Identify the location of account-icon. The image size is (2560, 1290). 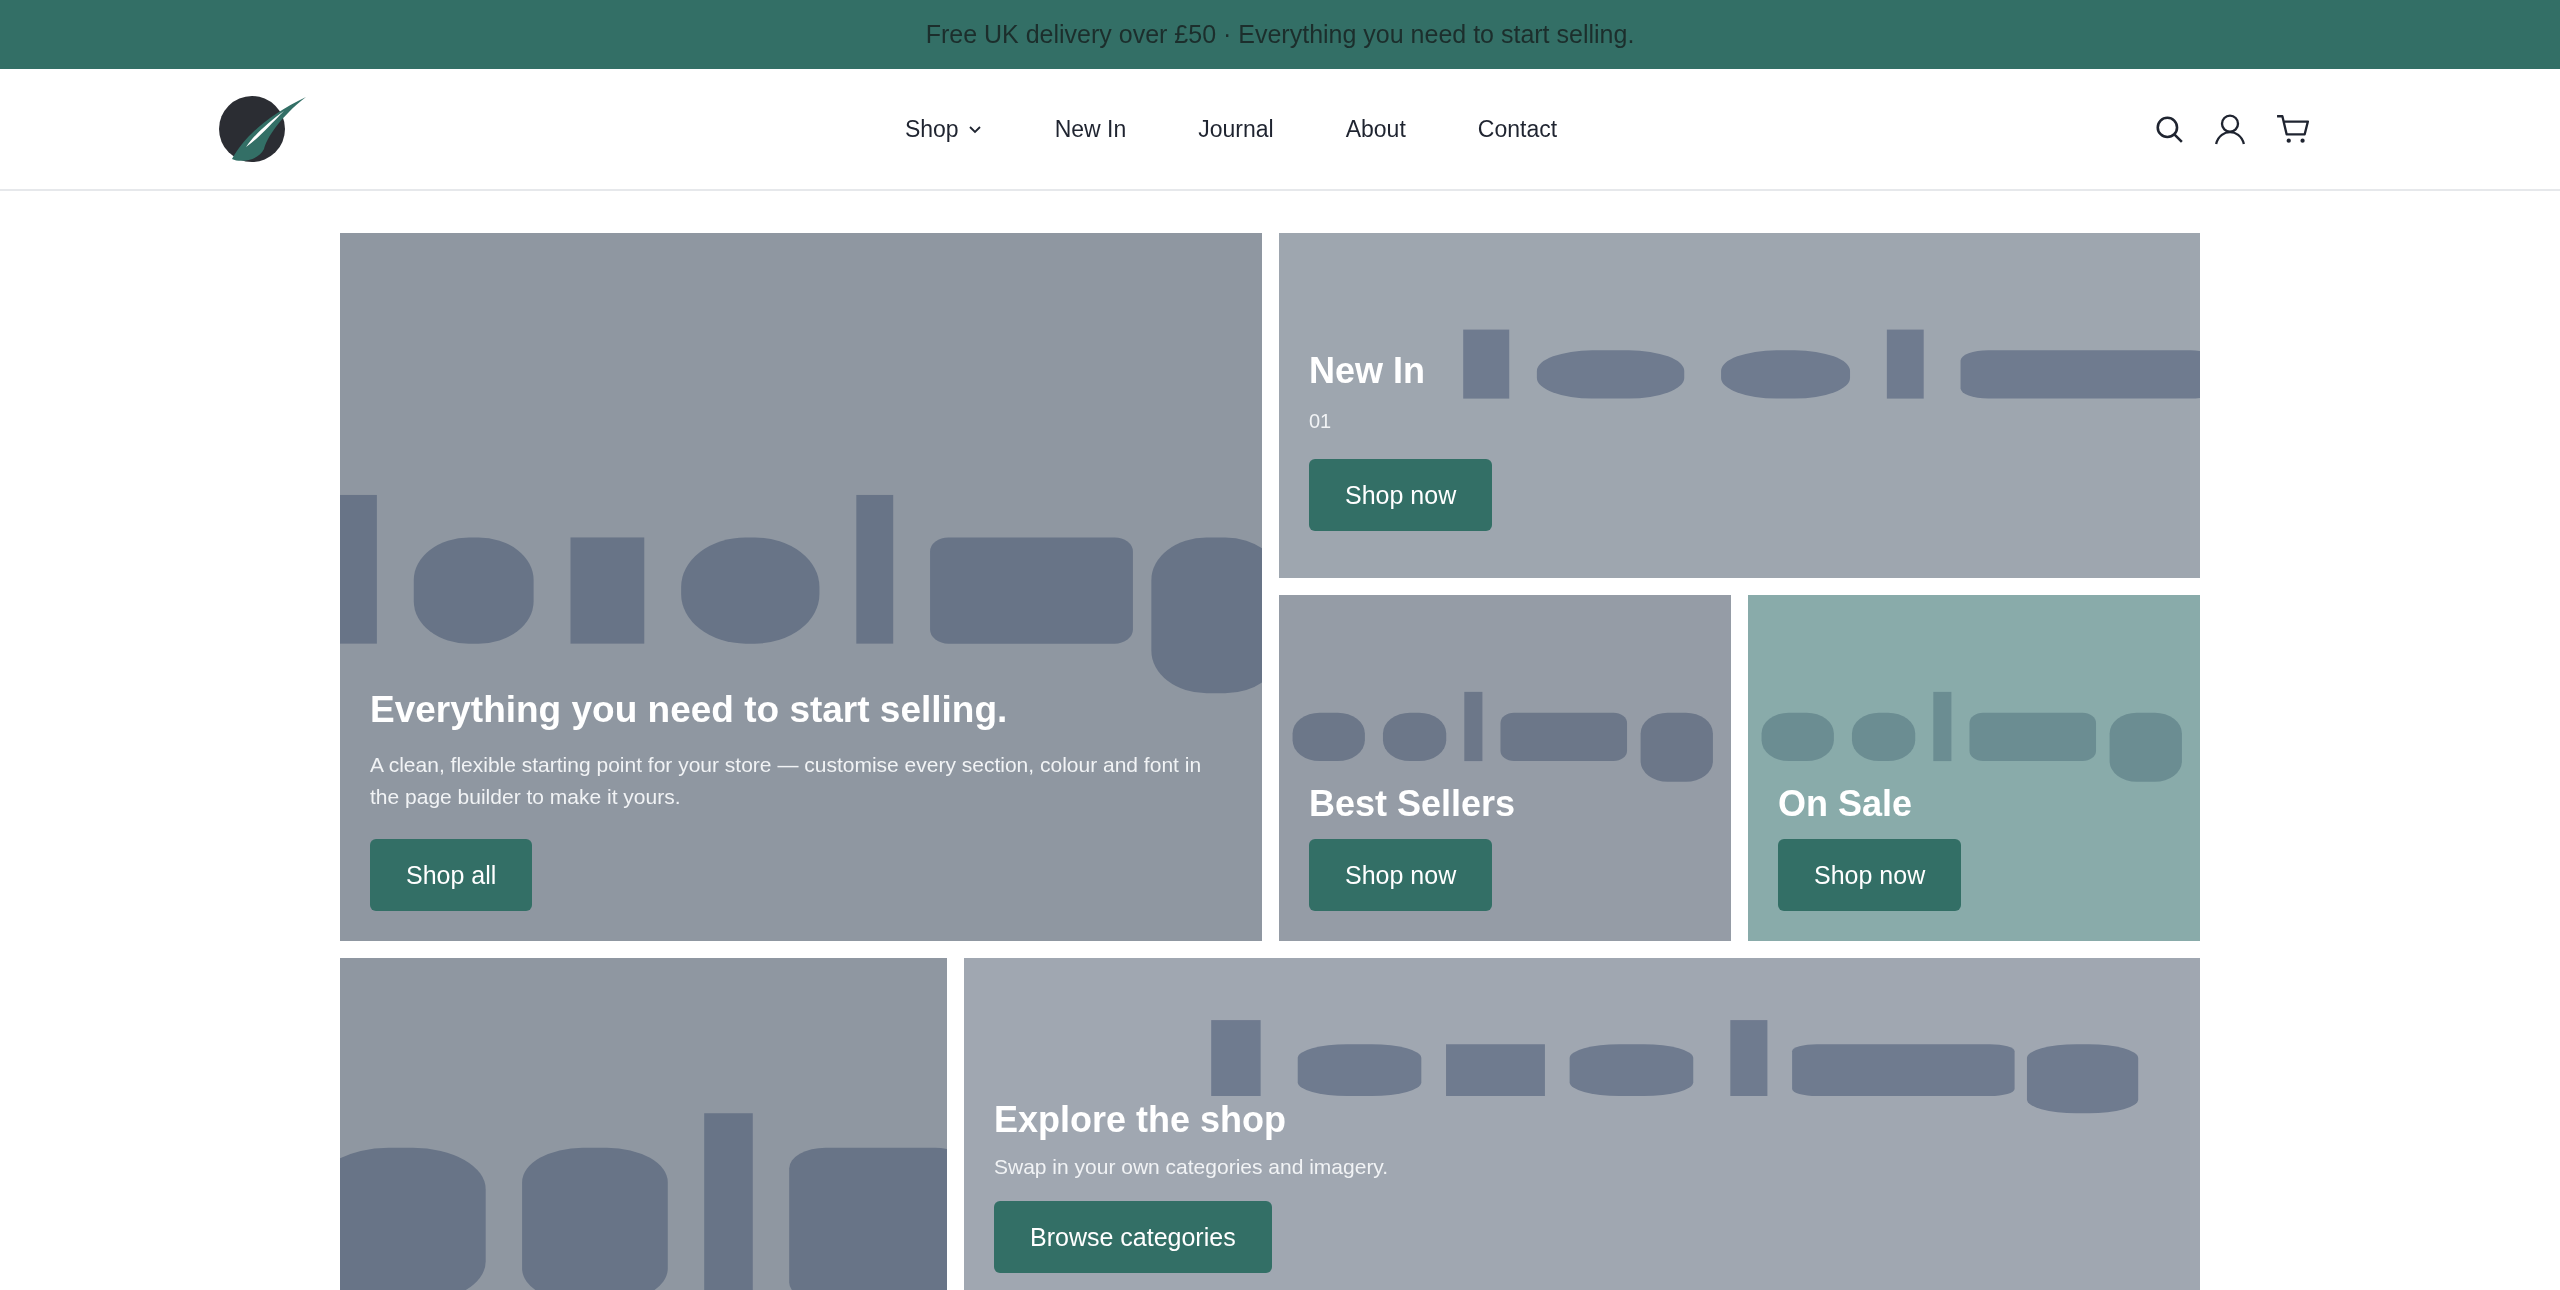
(2230, 129).